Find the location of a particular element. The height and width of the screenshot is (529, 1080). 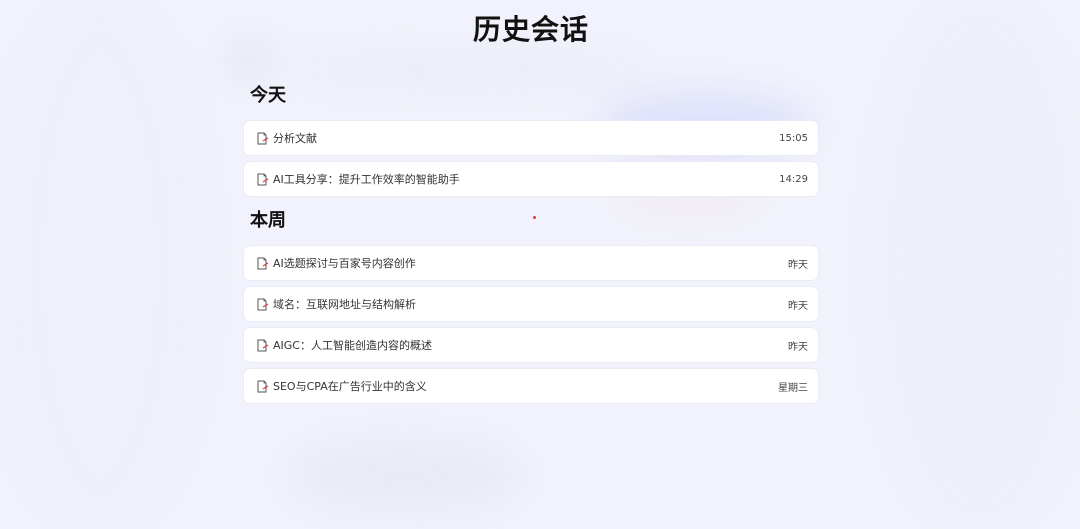

history-item-title: SEO与CPA在广告行业中的含义 is located at coordinates (350, 386).